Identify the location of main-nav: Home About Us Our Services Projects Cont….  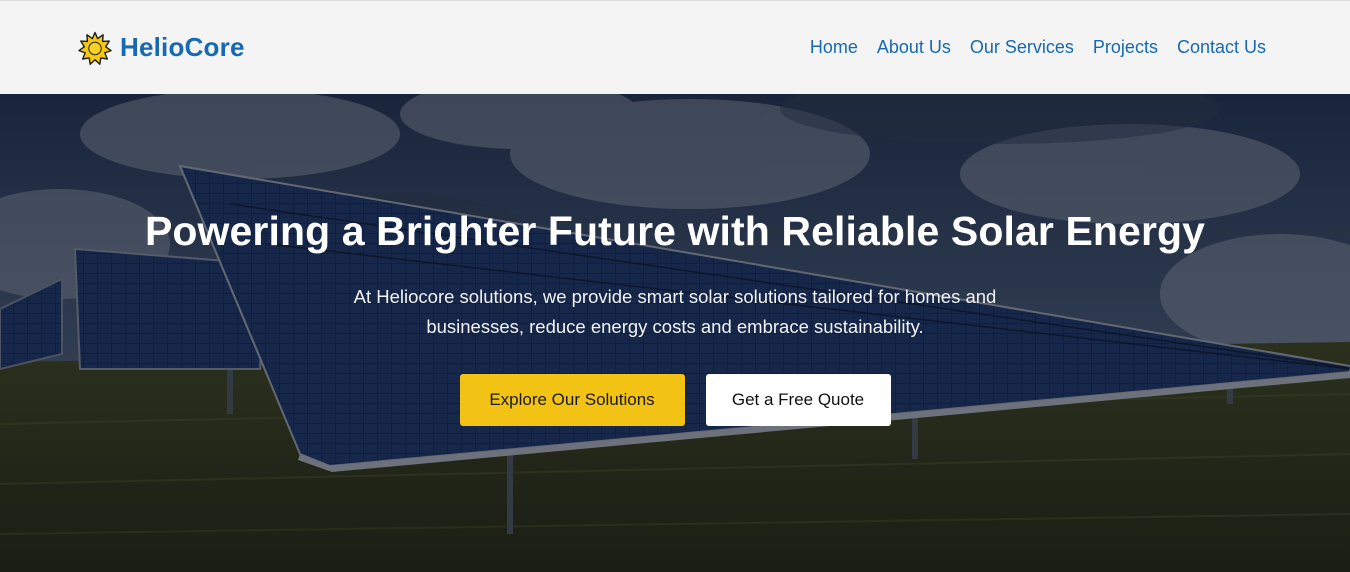
(1038, 47).